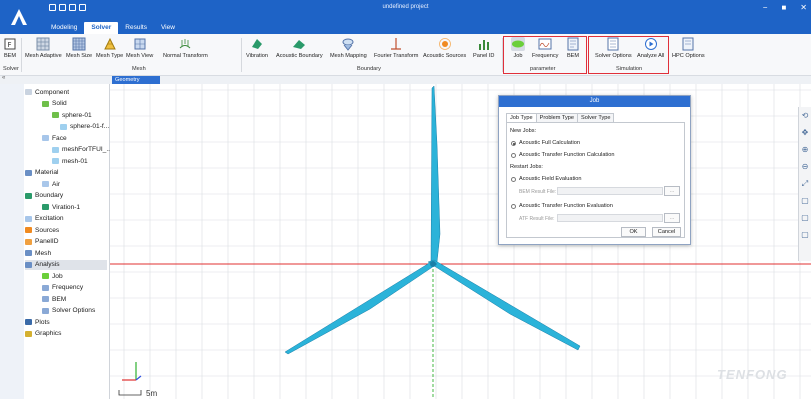  I want to click on tree-item-graphics: Graphics, so click(43, 334).